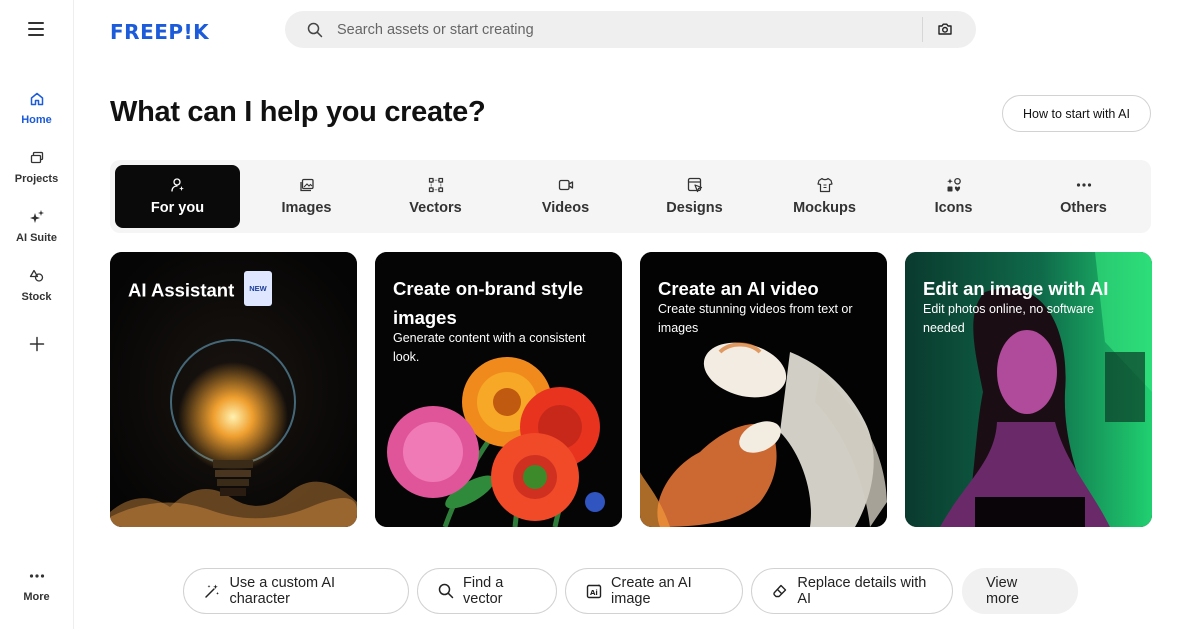 The height and width of the screenshot is (629, 1188). What do you see at coordinates (36, 238) in the screenshot?
I see `sidebar-item-label: AI Suite` at bounding box center [36, 238].